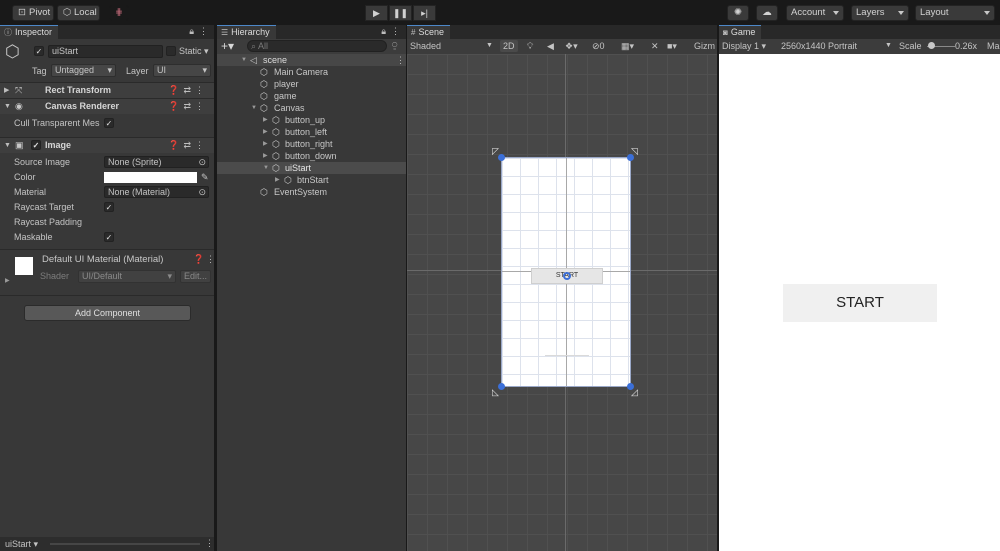 The image size is (1000, 551). Describe the element at coordinates (25, 177) in the screenshot. I see `color-label: Color` at that location.